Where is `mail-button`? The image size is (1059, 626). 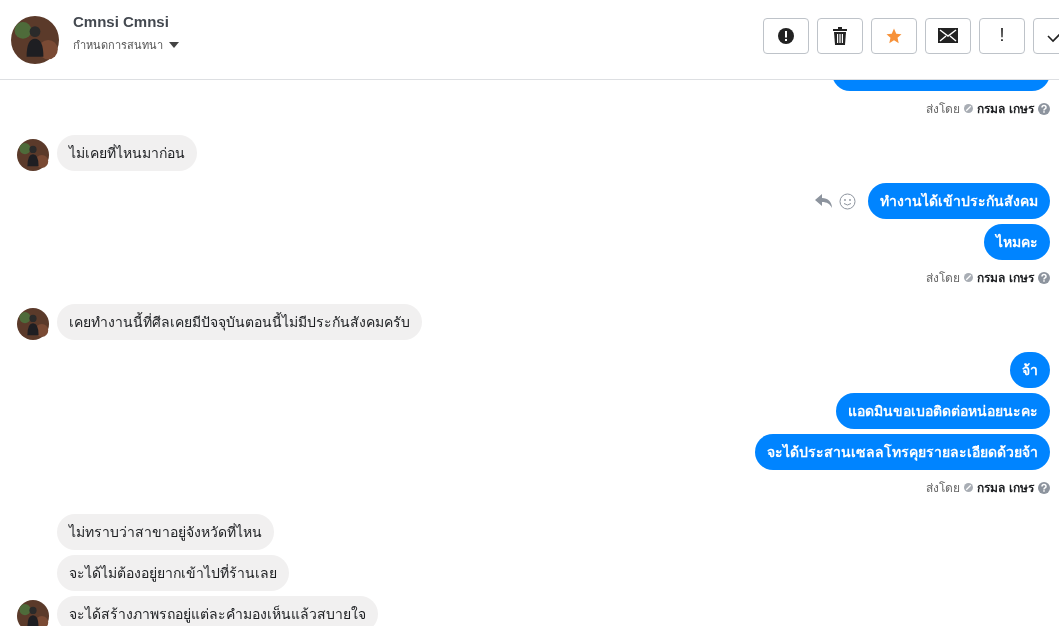 mail-button is located at coordinates (948, 35).